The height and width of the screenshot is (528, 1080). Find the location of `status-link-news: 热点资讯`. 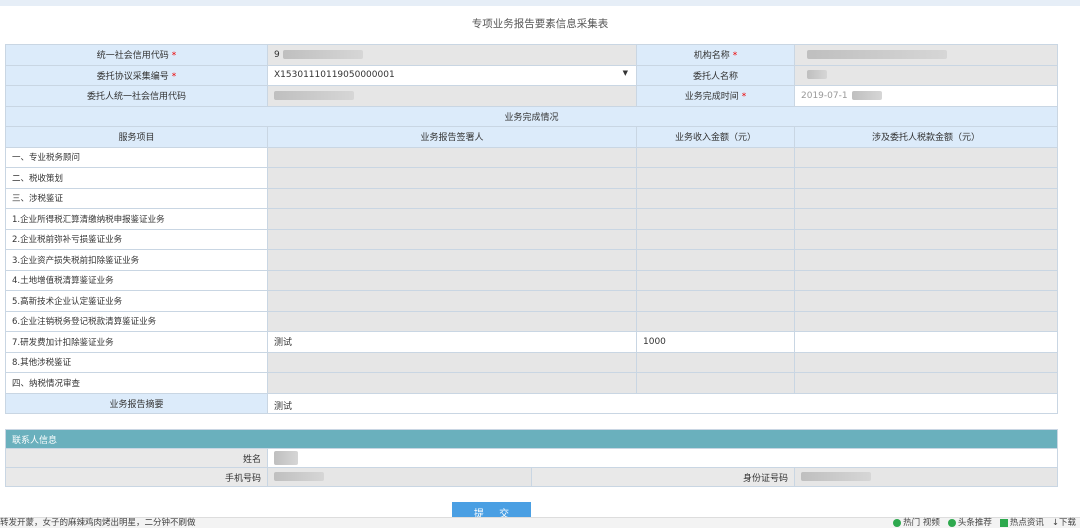

status-link-news: 热点资讯 is located at coordinates (1021, 523).